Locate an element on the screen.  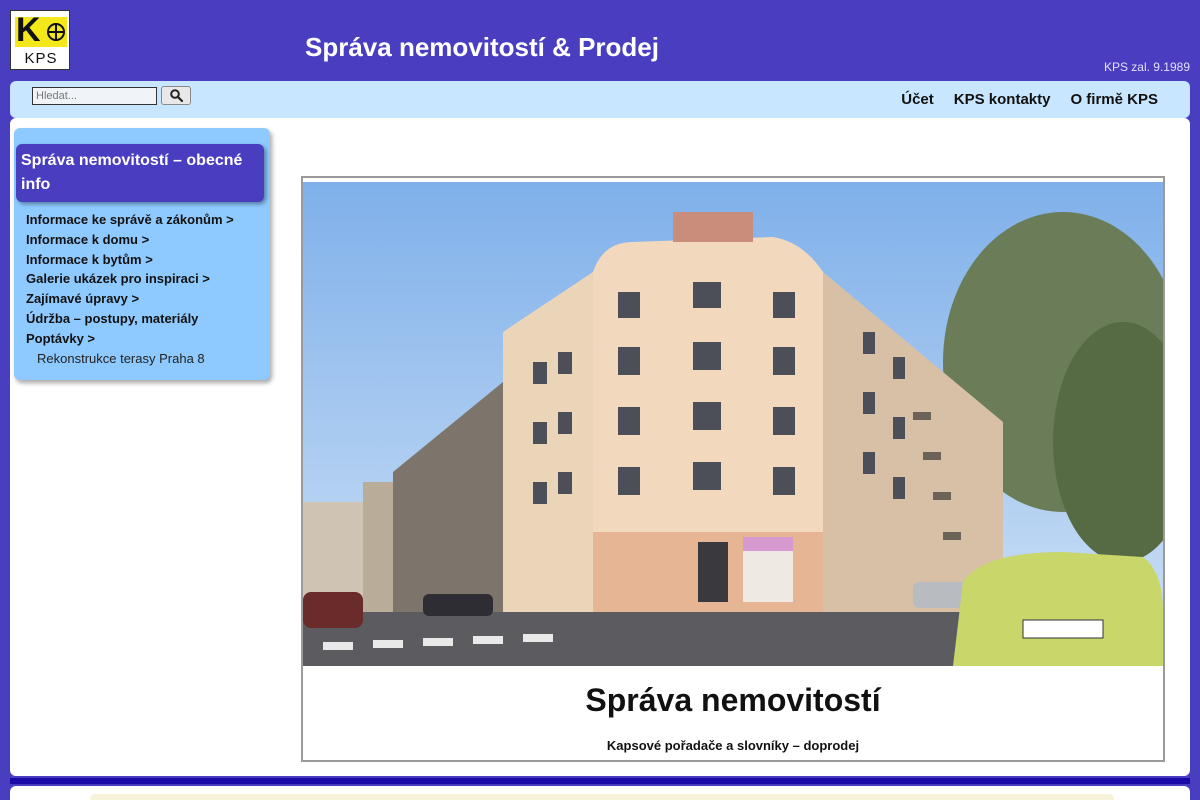
logo-k-letter: K is located at coordinates (28, 30).